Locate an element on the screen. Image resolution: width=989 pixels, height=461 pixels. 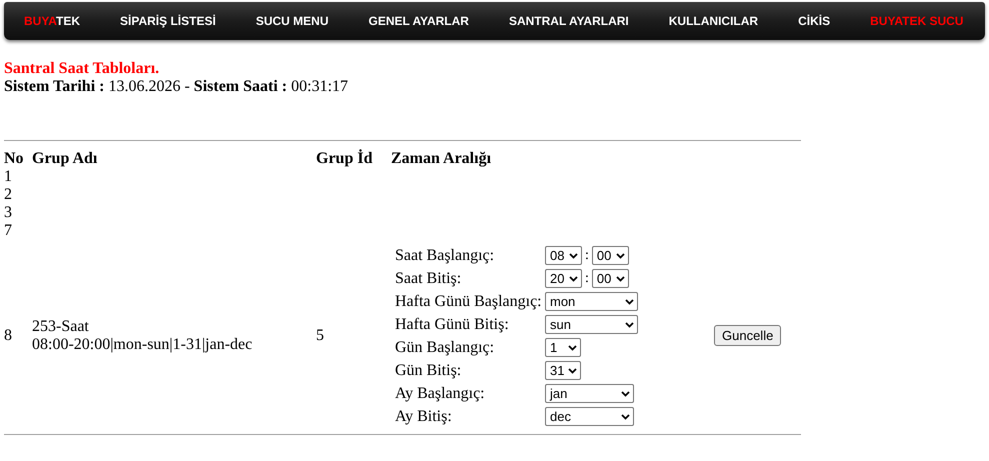
dropdown: sun is located at coordinates (591, 324).